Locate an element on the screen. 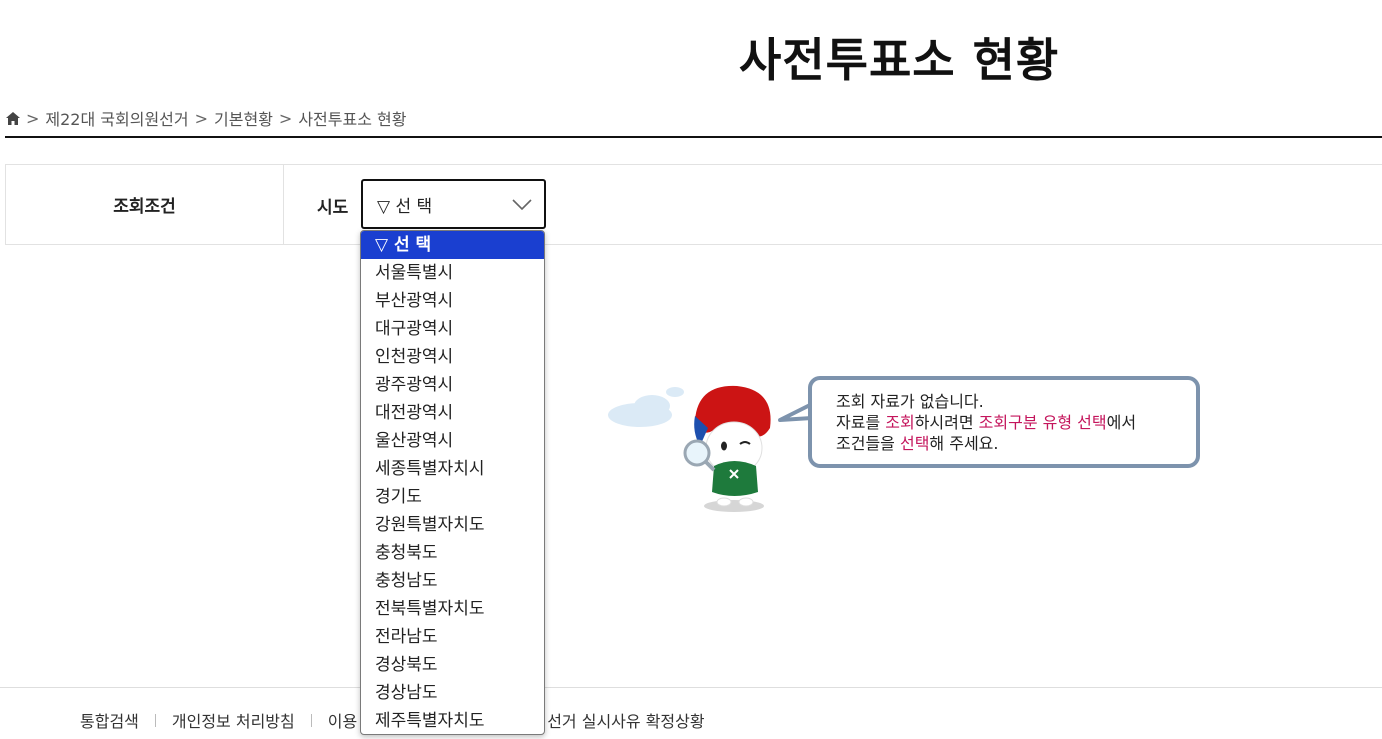 This screenshot has width=1382, height=739. sido-label: 시도 is located at coordinates (333, 208).